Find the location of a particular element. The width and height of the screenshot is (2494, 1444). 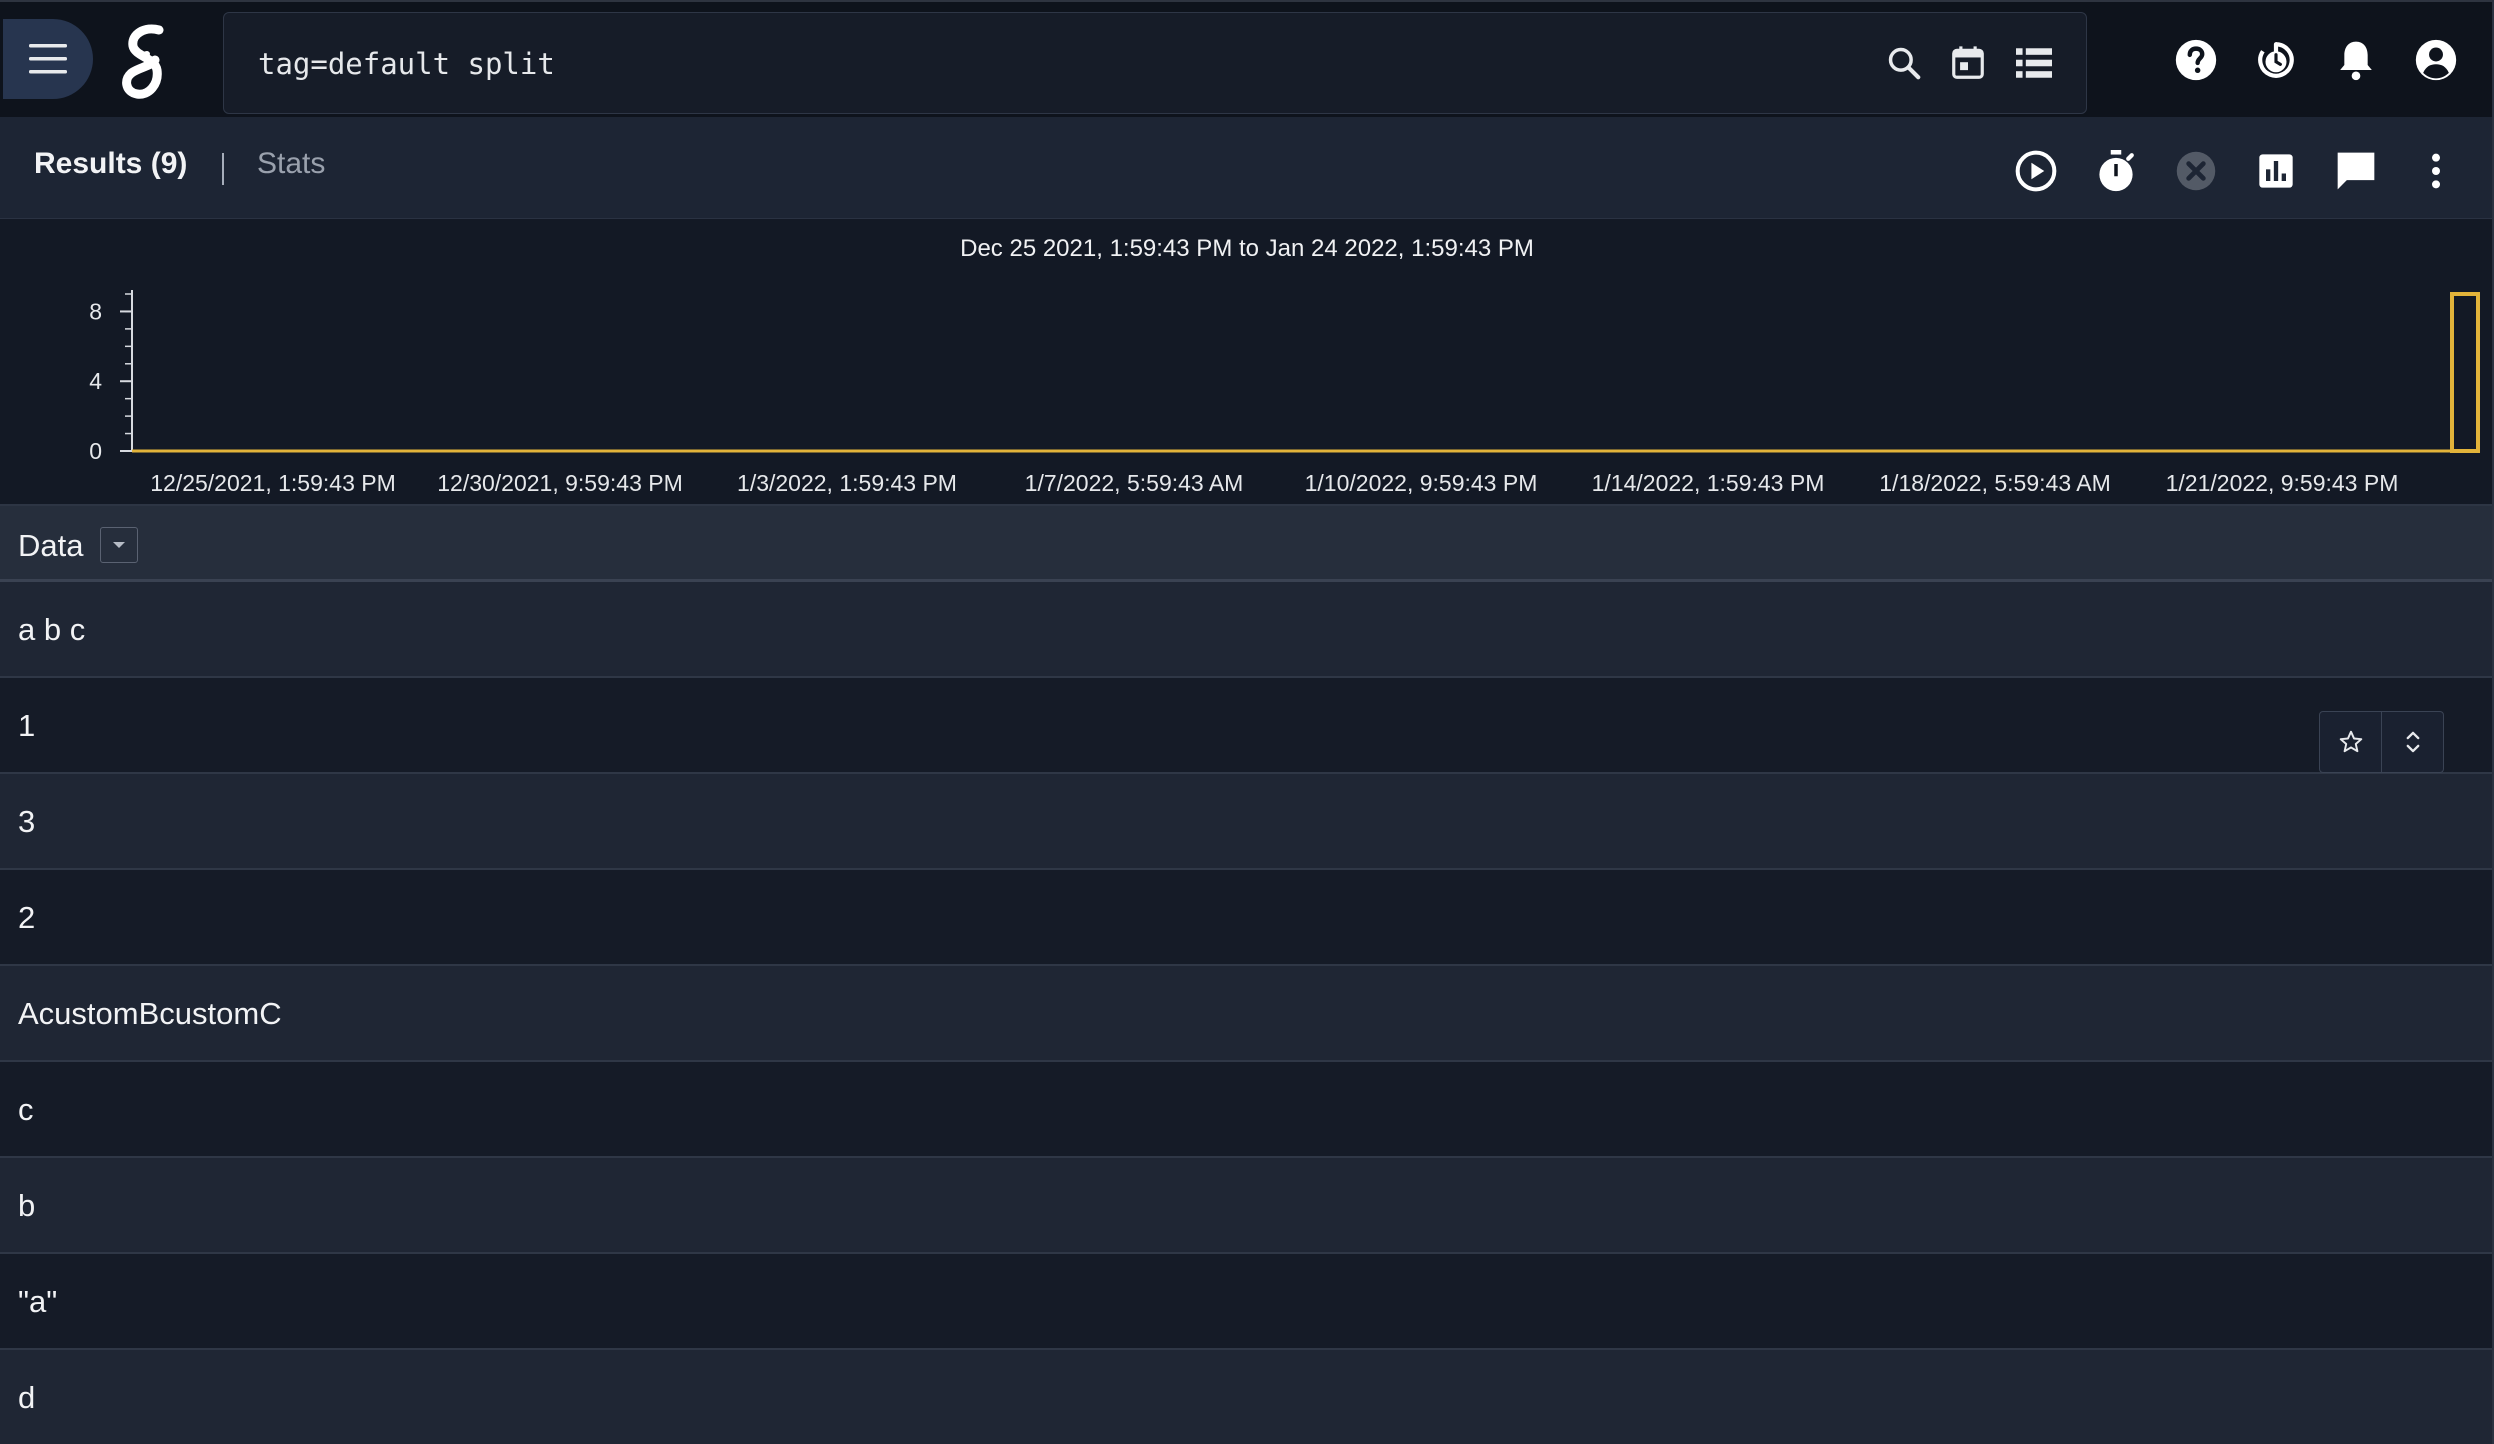

expand-row-button is located at coordinates (2412, 742).